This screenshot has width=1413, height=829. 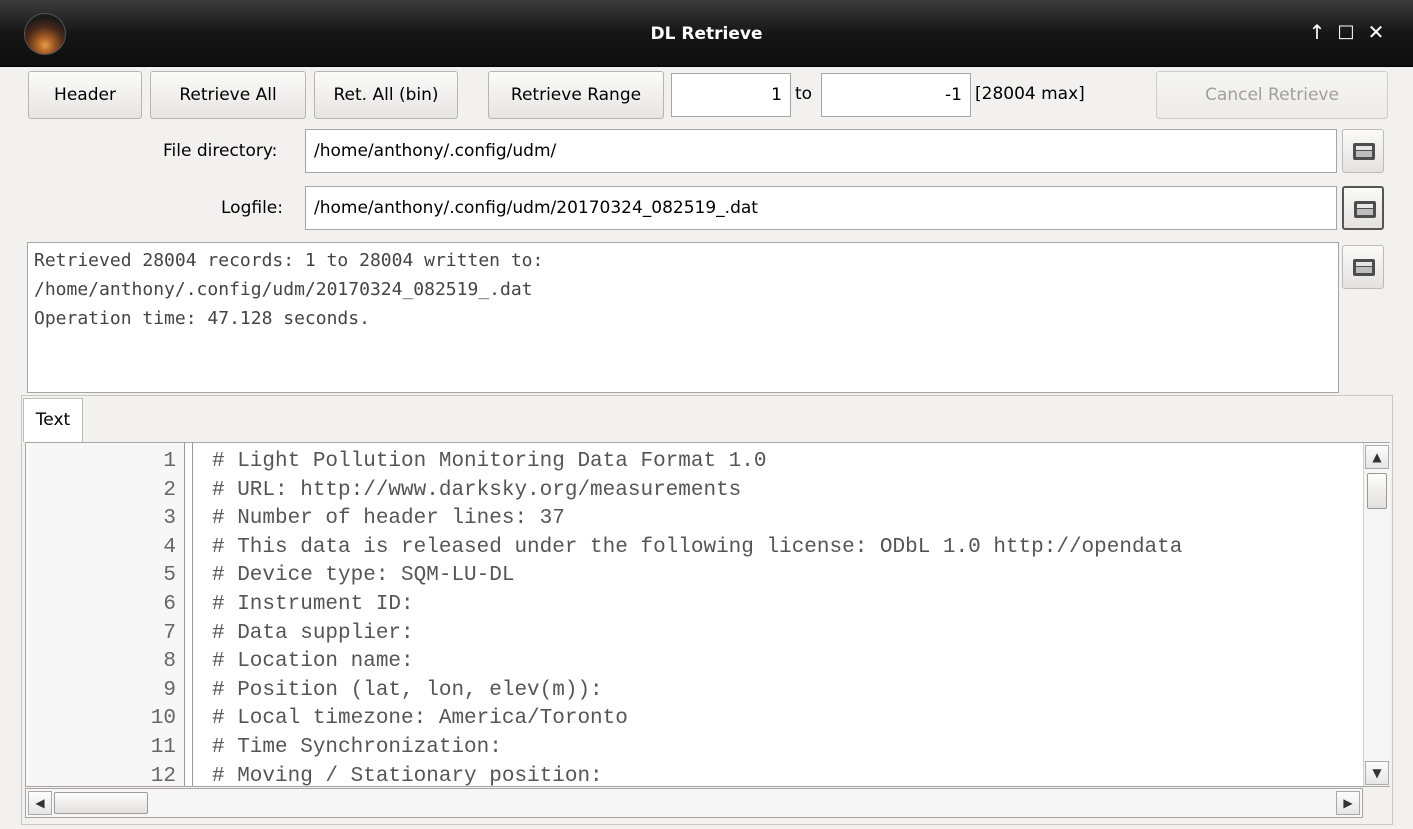 I want to click on retrieve-all-button: Retrieve All, so click(x=228, y=95).